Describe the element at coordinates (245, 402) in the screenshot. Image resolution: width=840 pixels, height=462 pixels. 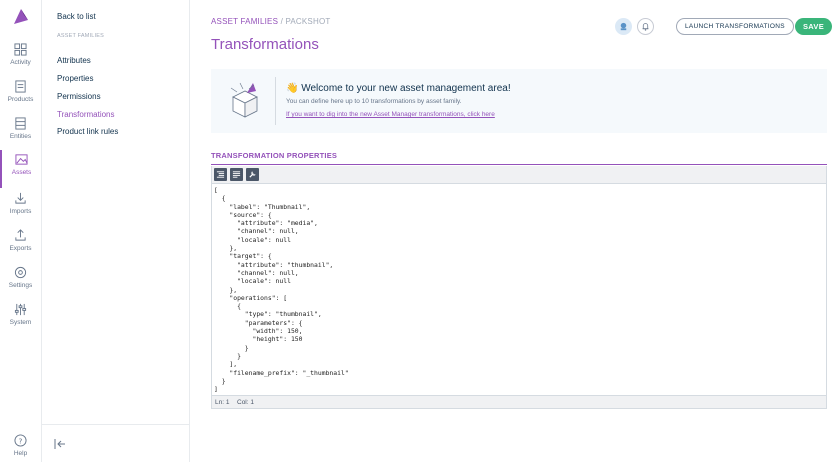
I see `cursor-column: Col: 1` at that location.